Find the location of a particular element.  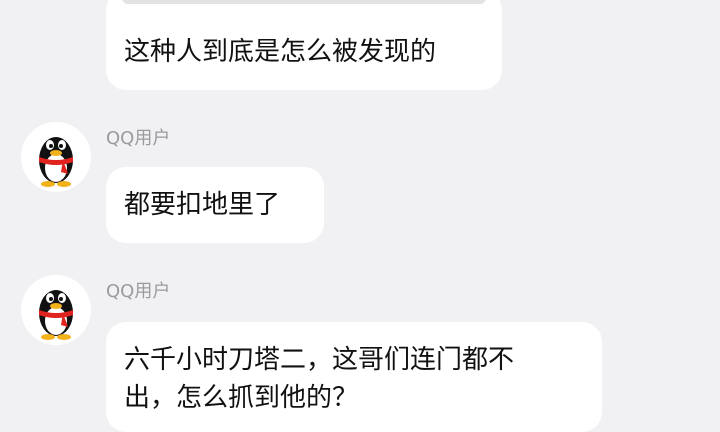

message-bubble: 都要扣地里了 is located at coordinates (215, 205).